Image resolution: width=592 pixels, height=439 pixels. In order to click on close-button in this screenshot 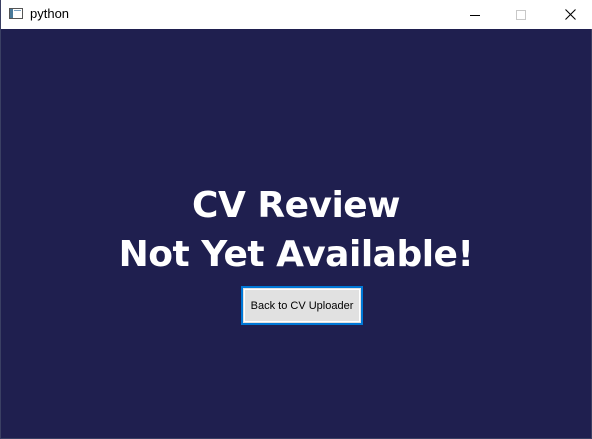, I will do `click(569, 14)`.